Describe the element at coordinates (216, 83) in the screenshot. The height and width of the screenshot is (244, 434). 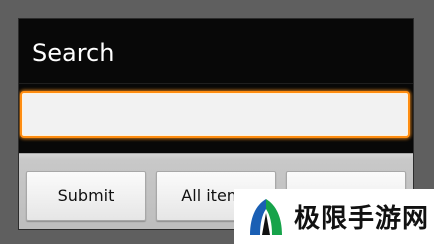
I see `title-divider` at that location.